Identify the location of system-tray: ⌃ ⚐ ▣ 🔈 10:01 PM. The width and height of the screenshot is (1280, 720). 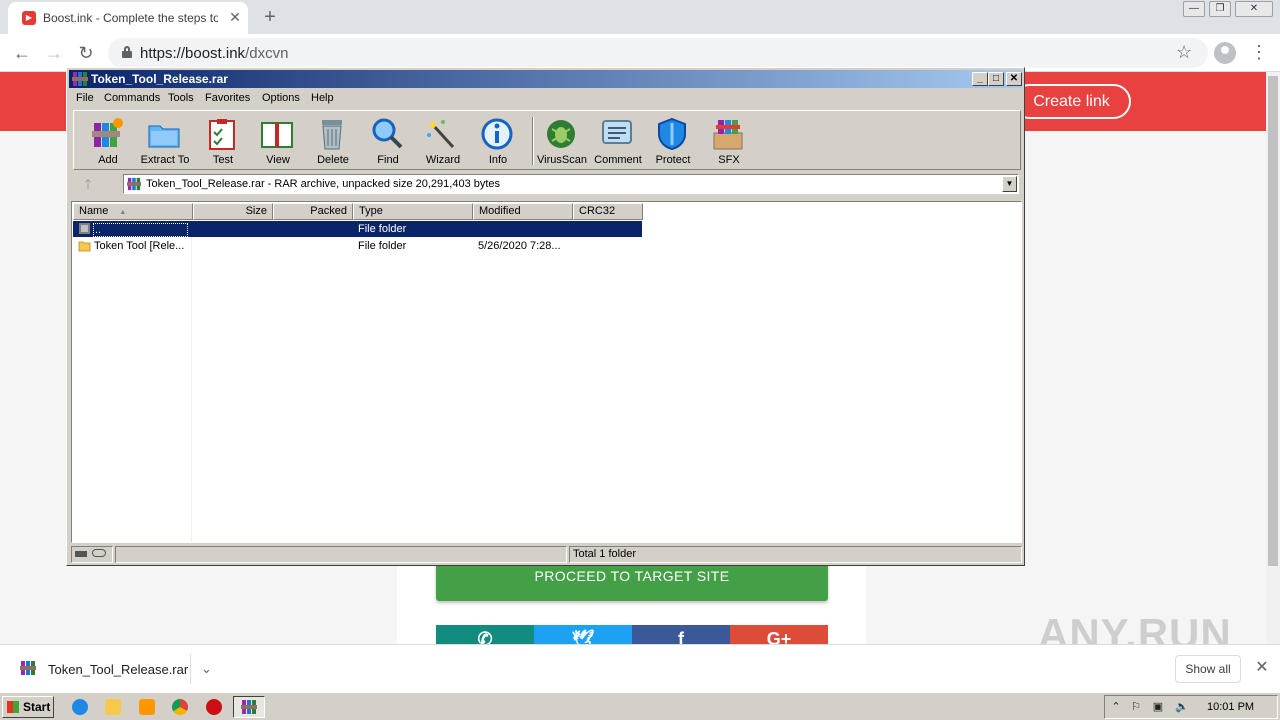
(1191, 707).